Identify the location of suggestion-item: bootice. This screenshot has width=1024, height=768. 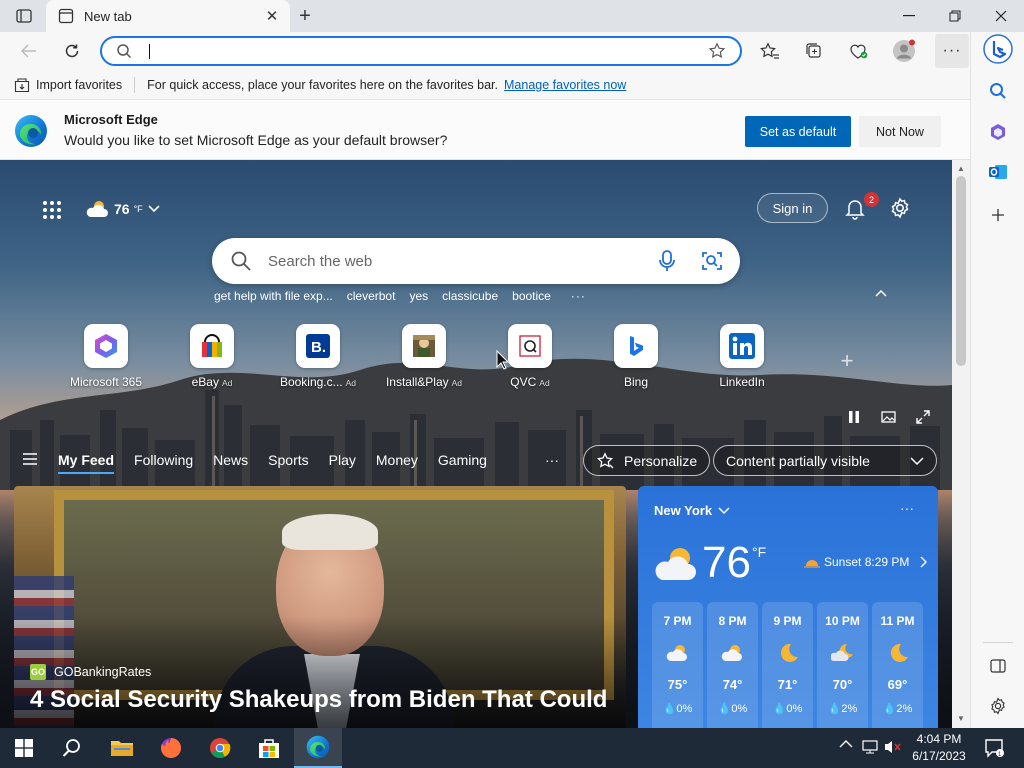
(531, 298).